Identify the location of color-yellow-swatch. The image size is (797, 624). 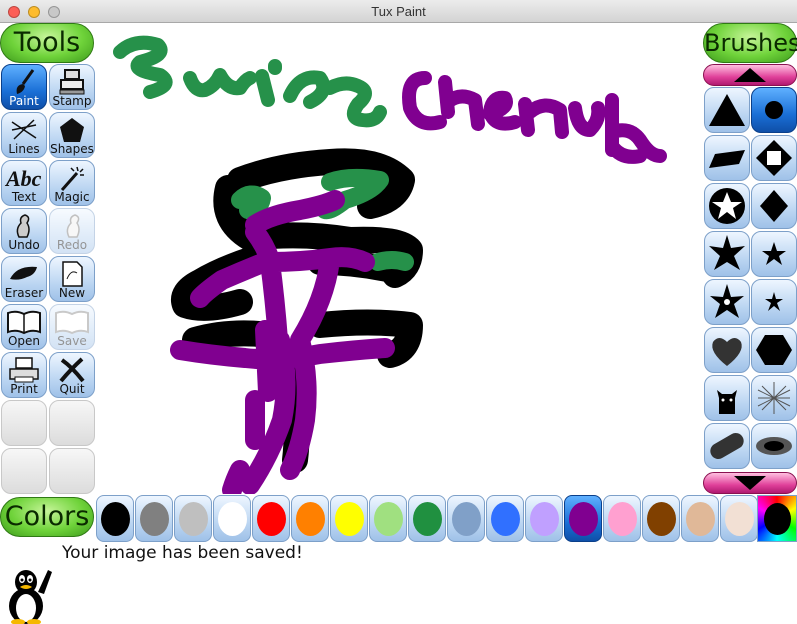
(349, 518).